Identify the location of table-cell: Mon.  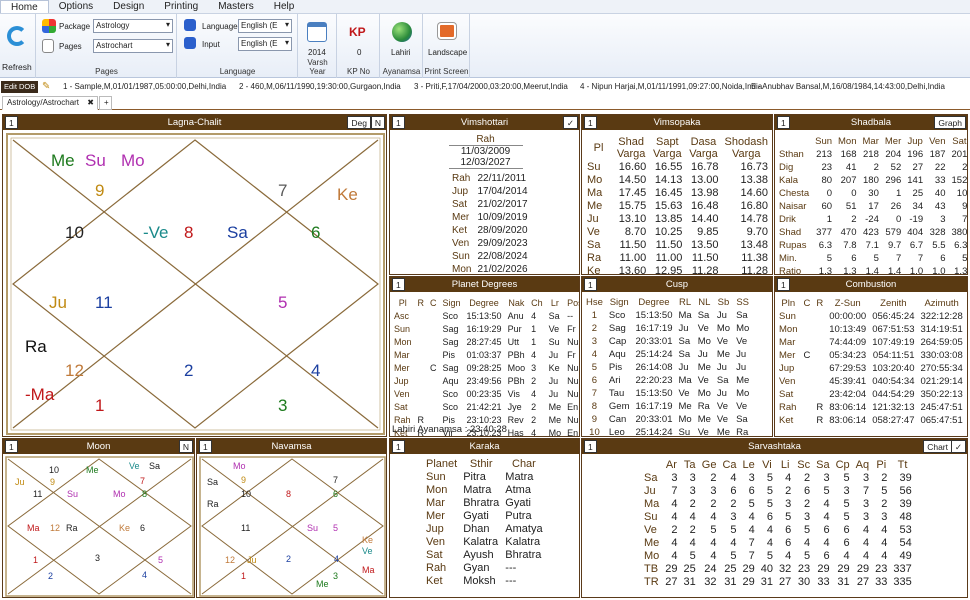
(788, 329).